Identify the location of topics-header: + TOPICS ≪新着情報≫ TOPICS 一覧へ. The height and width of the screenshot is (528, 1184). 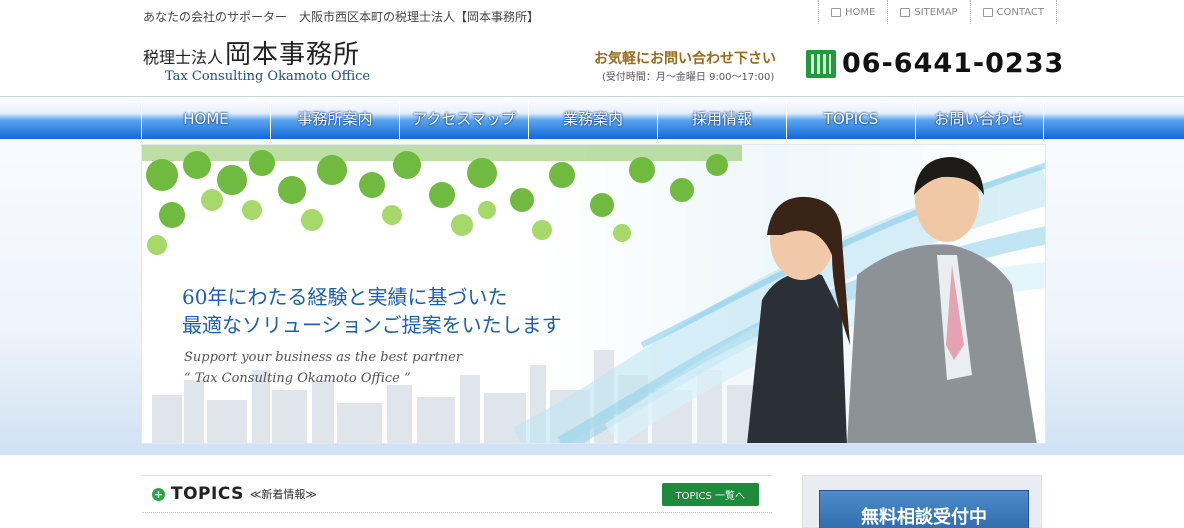
(457, 494).